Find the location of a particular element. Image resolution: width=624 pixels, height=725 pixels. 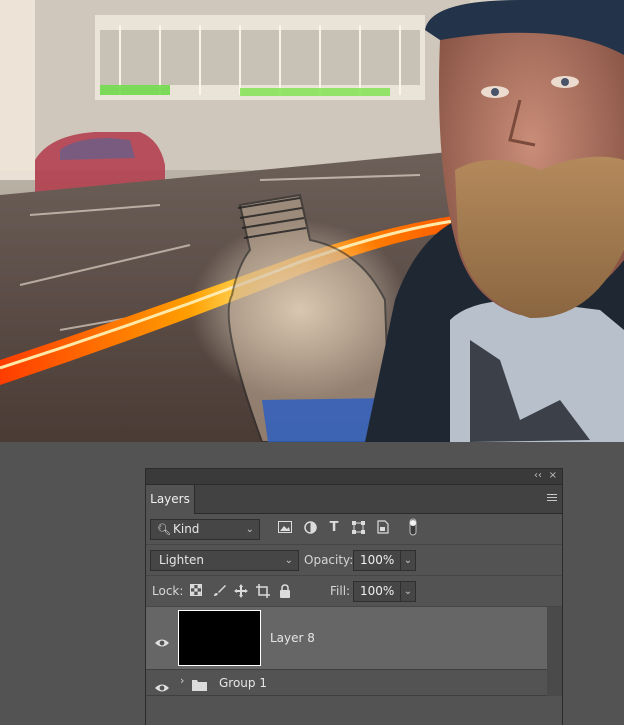

layer-list-scrollbar is located at coordinates (554, 651).